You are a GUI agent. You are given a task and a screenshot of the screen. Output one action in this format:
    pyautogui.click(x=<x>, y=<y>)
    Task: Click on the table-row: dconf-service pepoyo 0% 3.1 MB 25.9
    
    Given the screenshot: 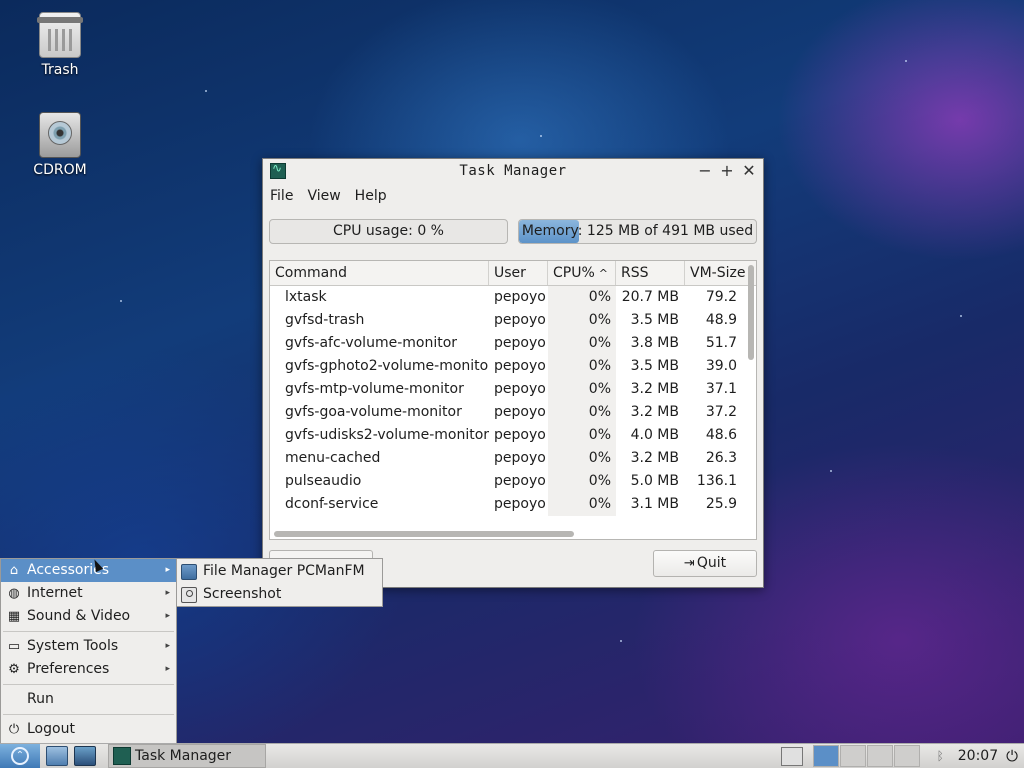 What is the action you would take?
    pyautogui.click(x=513, y=504)
    